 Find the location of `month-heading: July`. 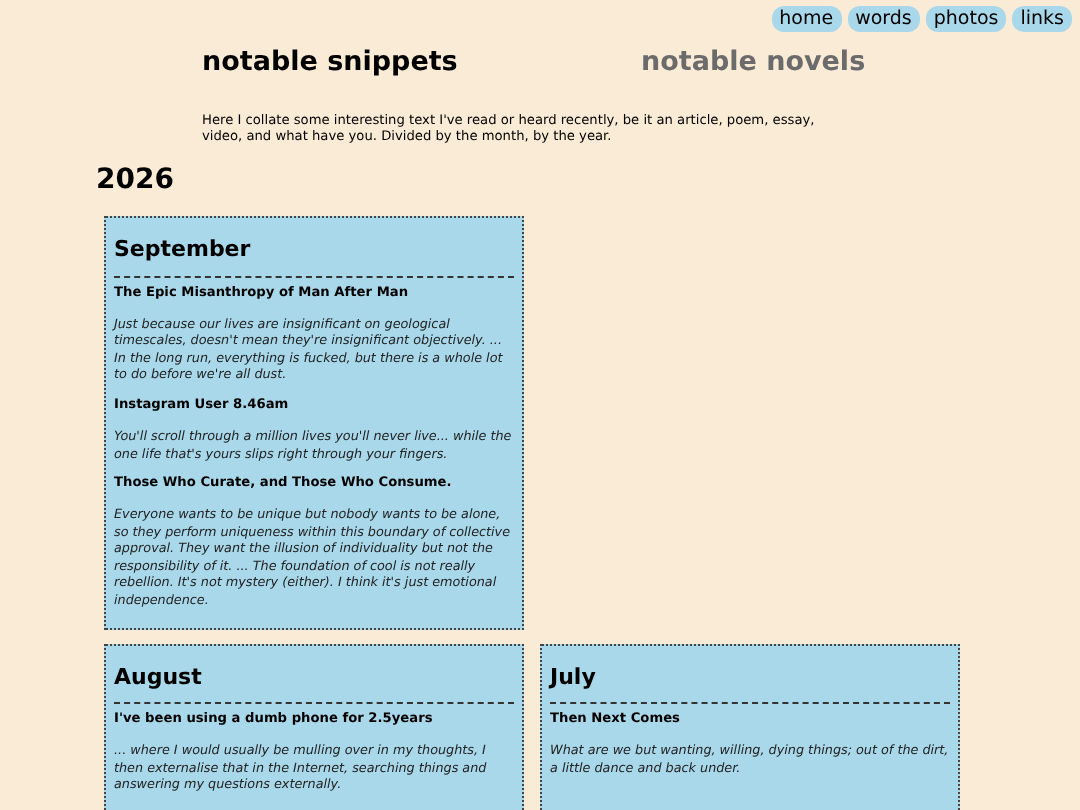

month-heading: July is located at coordinates (750, 683).